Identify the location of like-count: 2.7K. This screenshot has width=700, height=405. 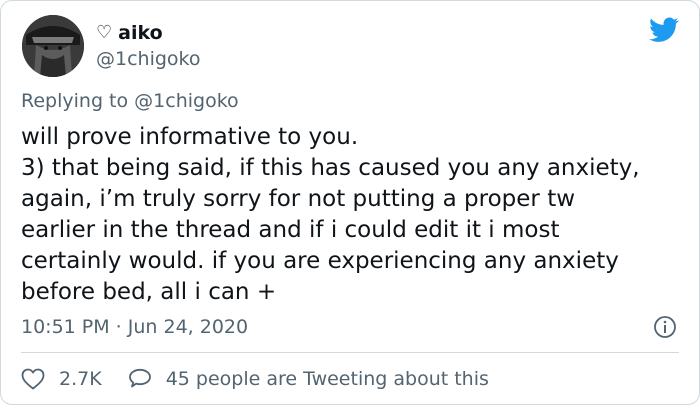
(80, 379).